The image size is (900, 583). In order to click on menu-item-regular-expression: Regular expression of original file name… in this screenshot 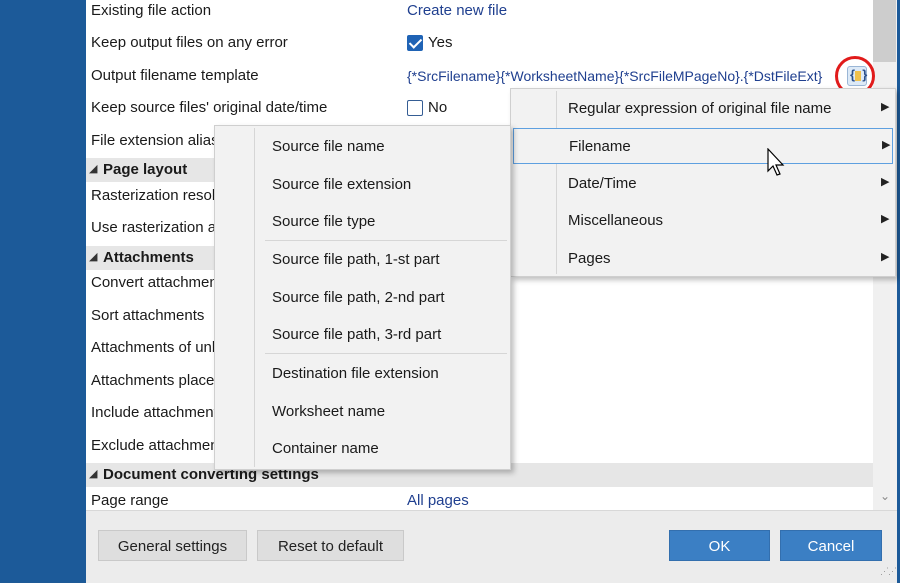, I will do `click(703, 109)`.